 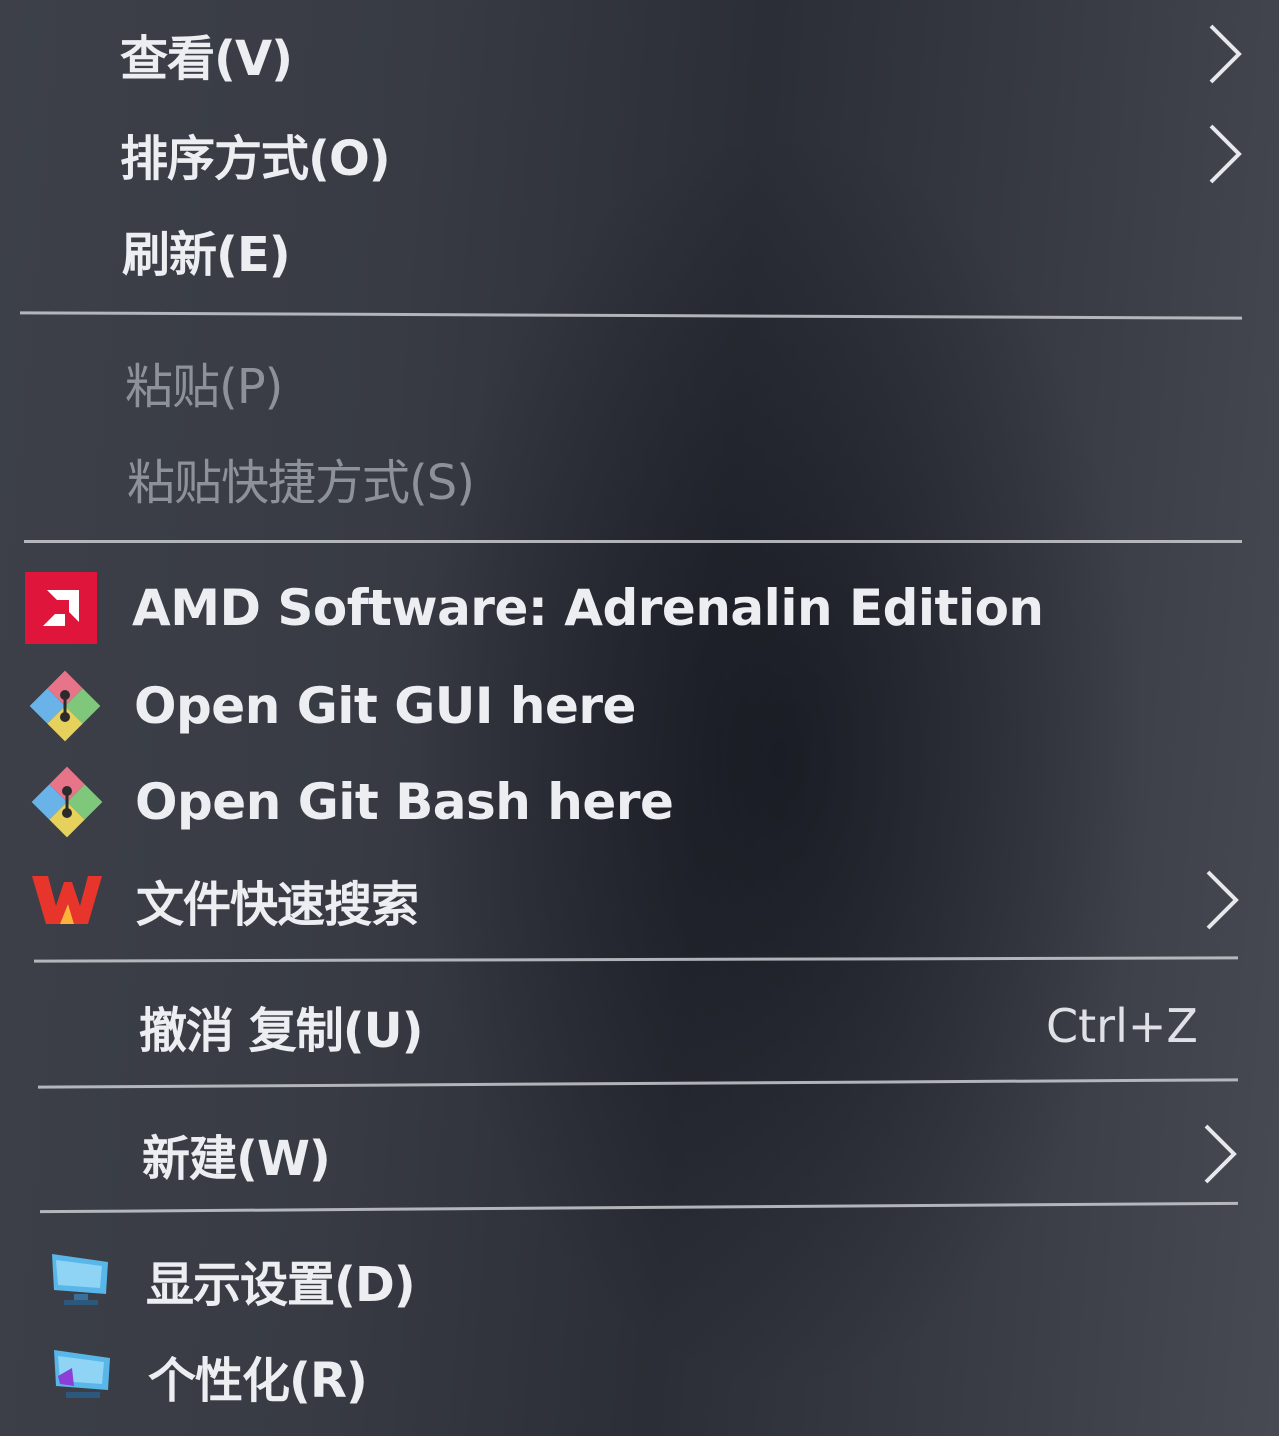 I want to click on menu-item-paste-shortcut: 粘贴快捷方式(S), so click(x=639, y=478).